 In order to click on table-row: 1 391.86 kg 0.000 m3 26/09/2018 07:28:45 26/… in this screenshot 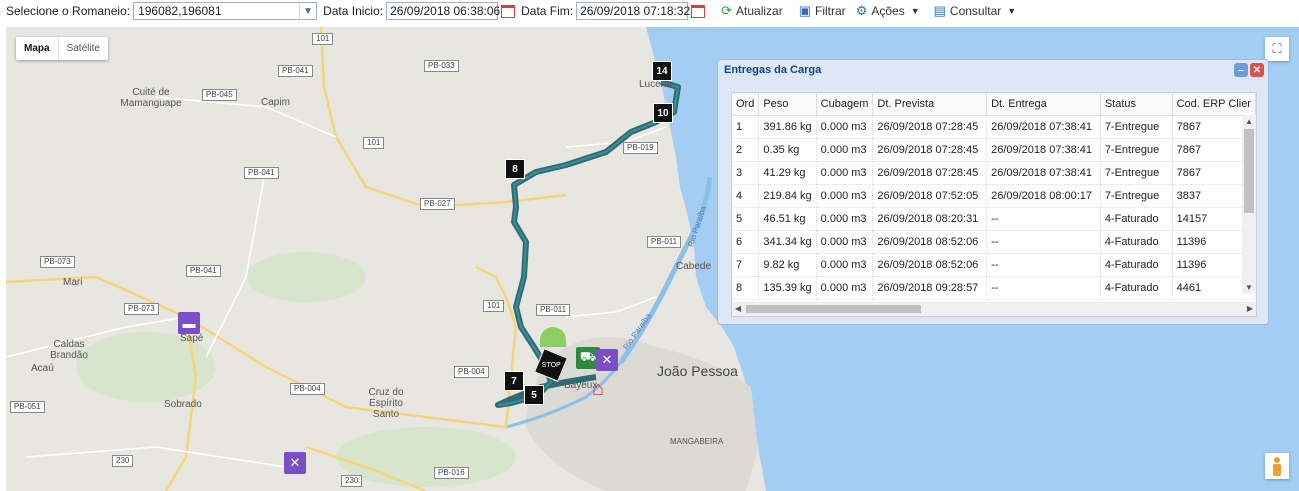, I will do `click(994, 127)`.